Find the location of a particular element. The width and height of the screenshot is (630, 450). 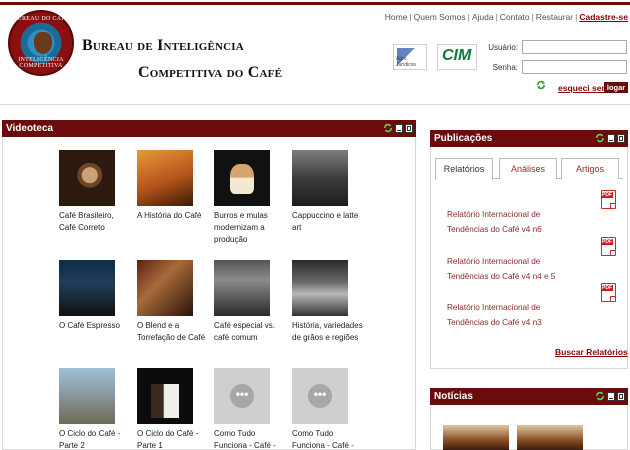

publicacoes-refresh-icon is located at coordinates (600, 138).